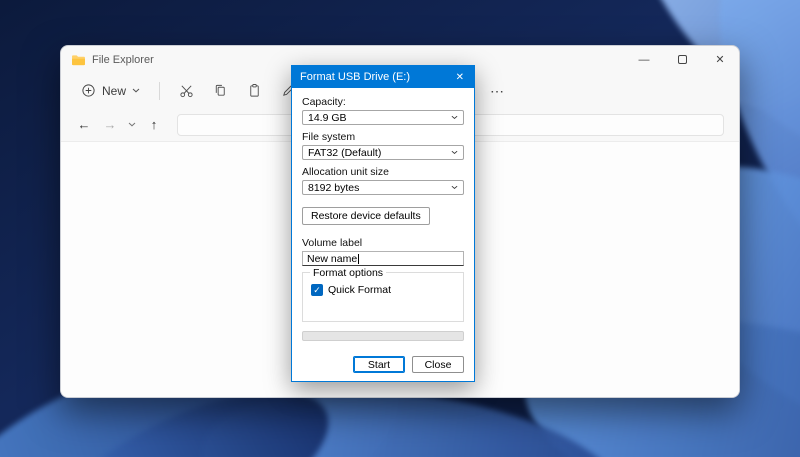 The height and width of the screenshot is (457, 800). Describe the element at coordinates (114, 90) in the screenshot. I see `new-button-label: New` at that location.